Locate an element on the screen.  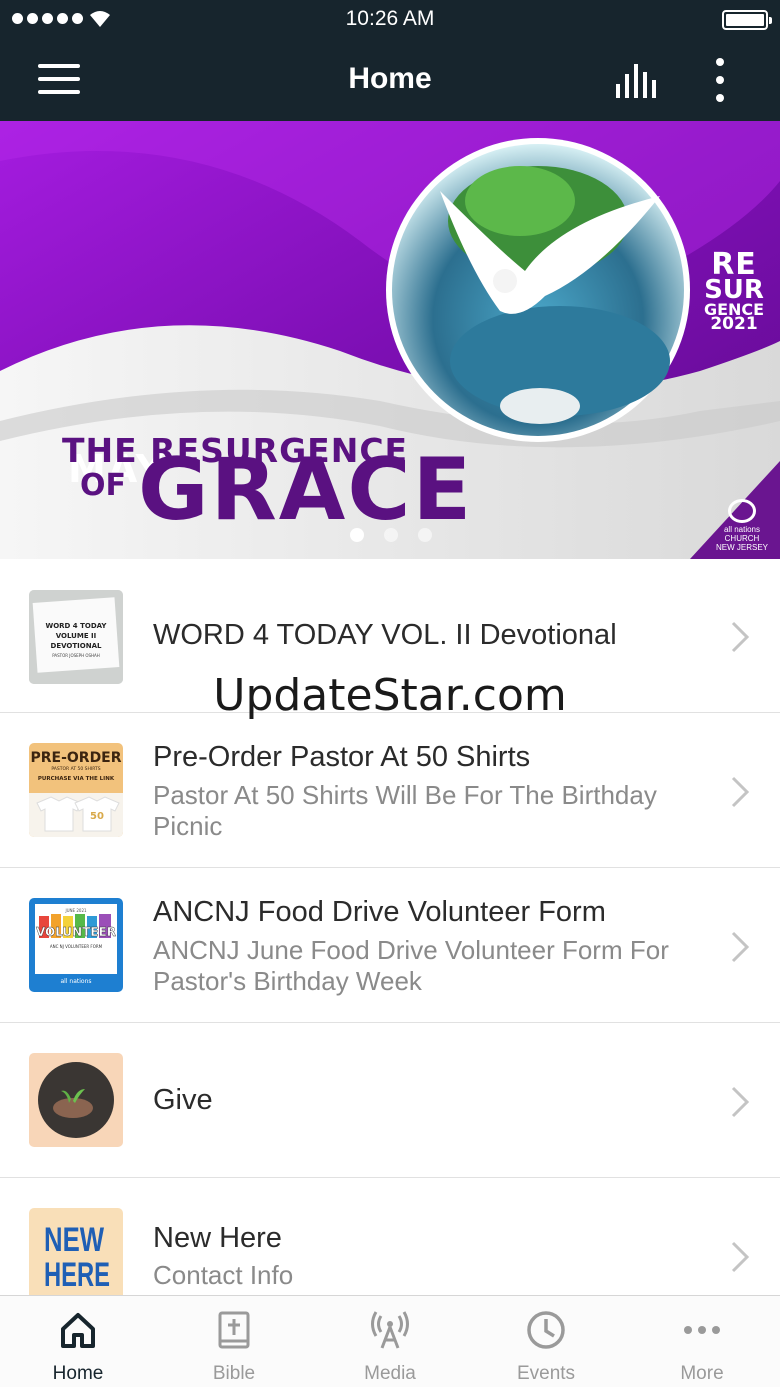
bottom-tab-bar: Home Bible Media Events More is located at coordinates (390, 1341).